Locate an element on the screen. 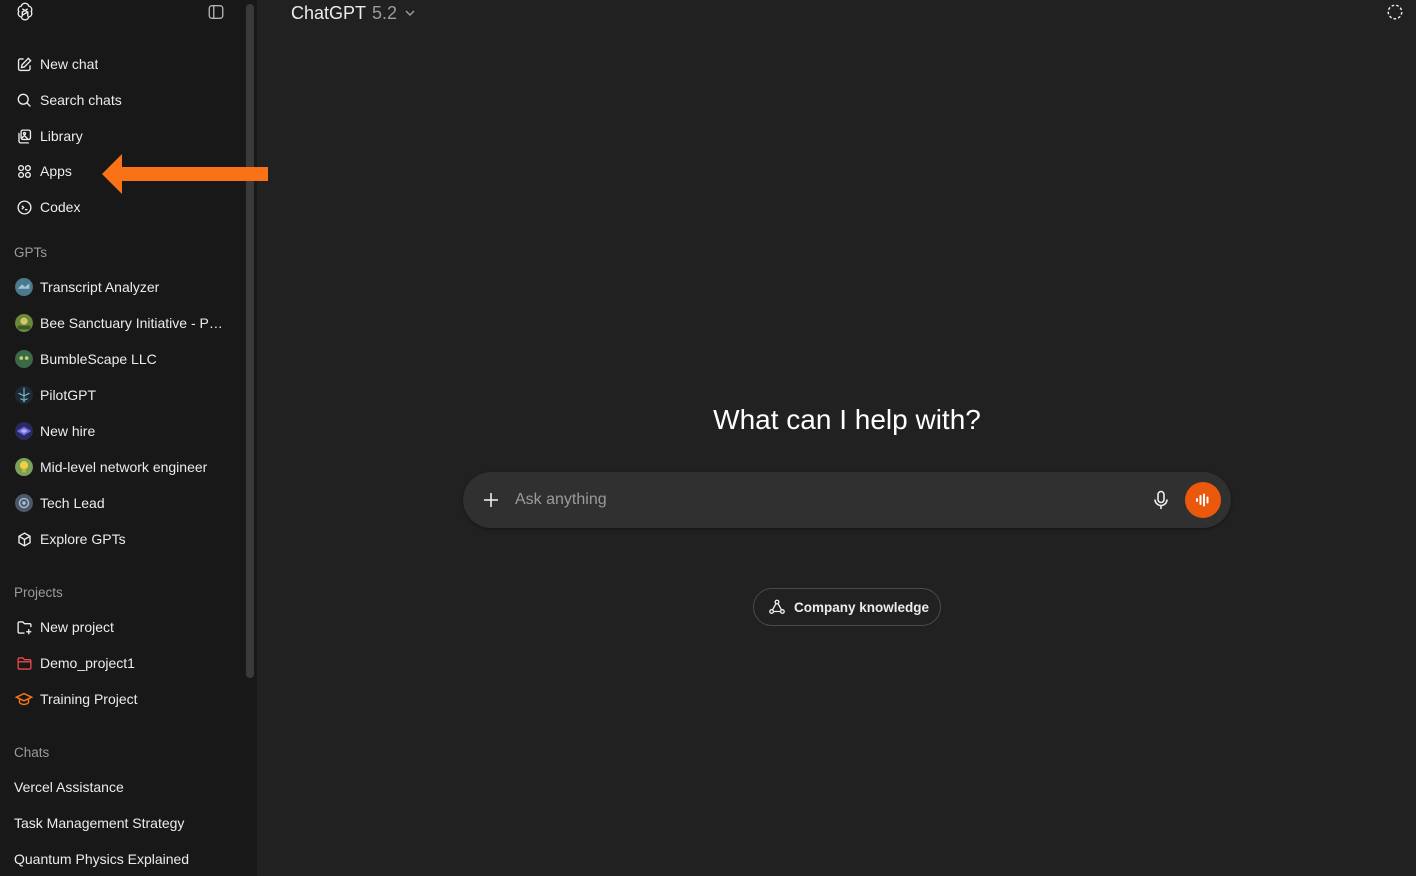  search-chats-button: Search chats is located at coordinates (123, 100).